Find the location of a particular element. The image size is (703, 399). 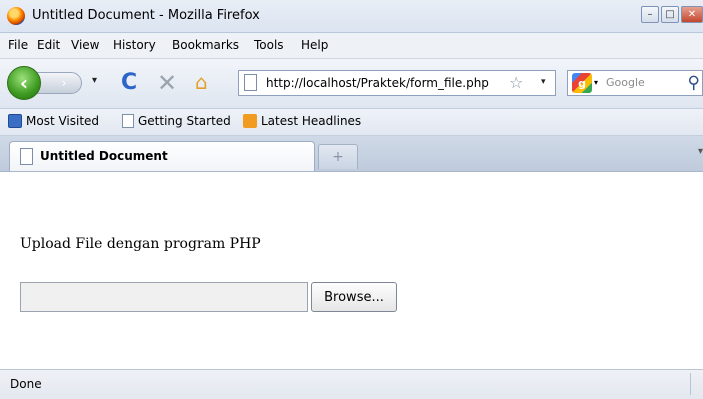

back-arrow-icon: ‹ is located at coordinates (24, 83).